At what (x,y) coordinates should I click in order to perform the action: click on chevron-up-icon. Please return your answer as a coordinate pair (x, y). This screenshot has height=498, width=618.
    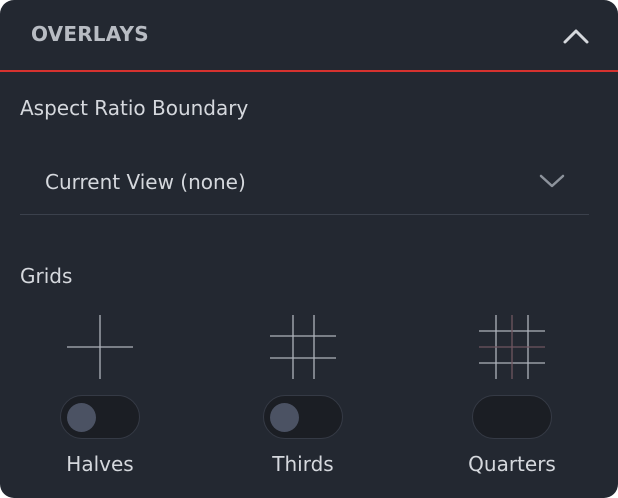
    Looking at the image, I should click on (576, 36).